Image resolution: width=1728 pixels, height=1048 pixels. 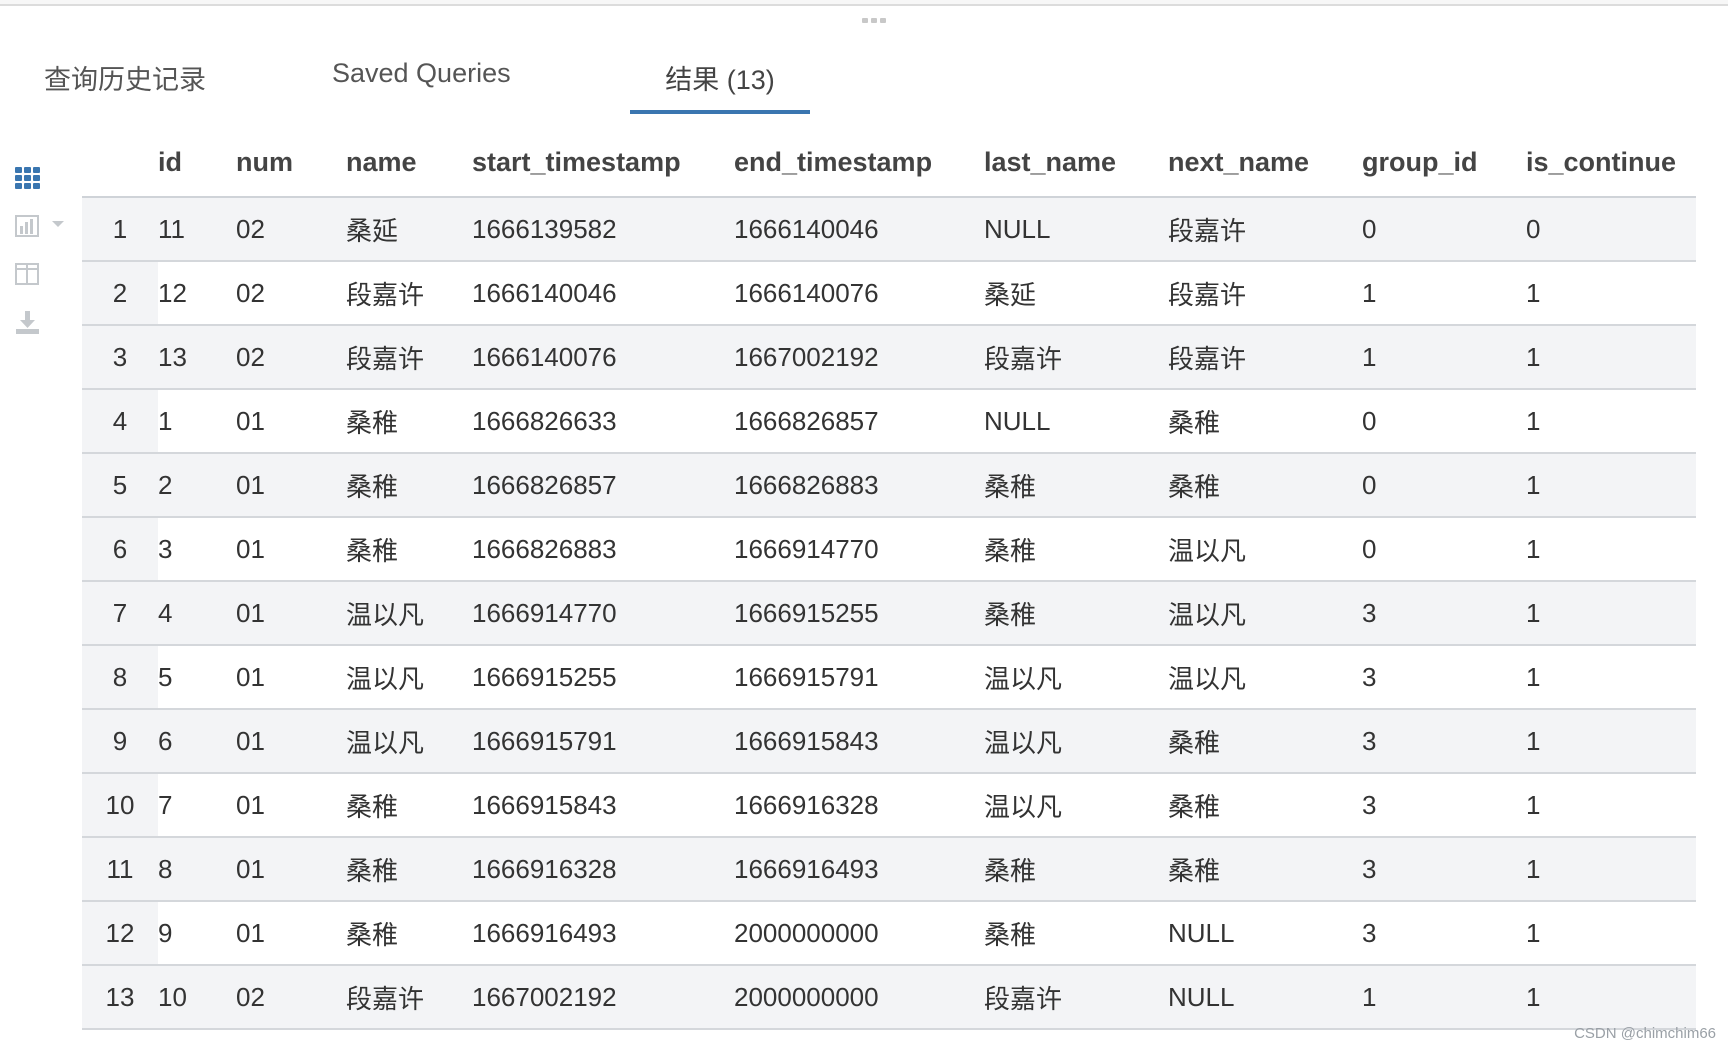 What do you see at coordinates (28, 178) in the screenshot?
I see `grid-view-icon` at bounding box center [28, 178].